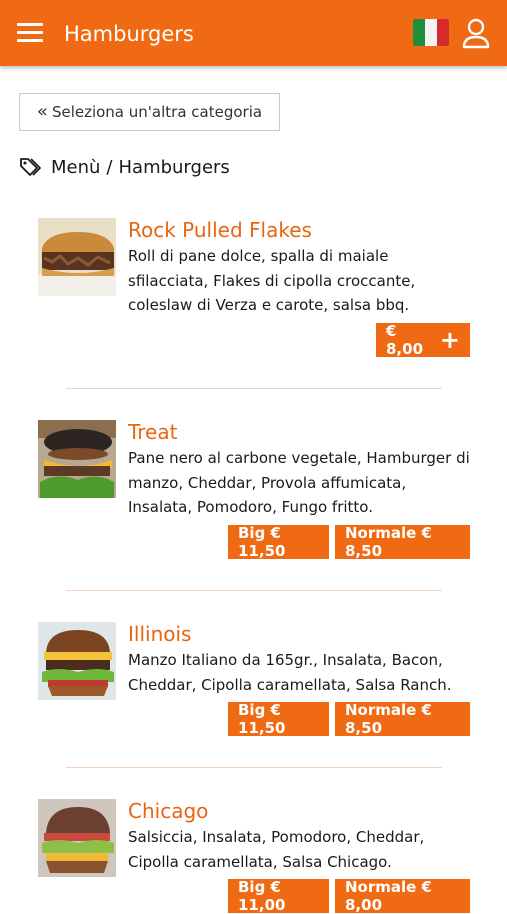  I want to click on breadcrumb-root: Menù, so click(75, 167).